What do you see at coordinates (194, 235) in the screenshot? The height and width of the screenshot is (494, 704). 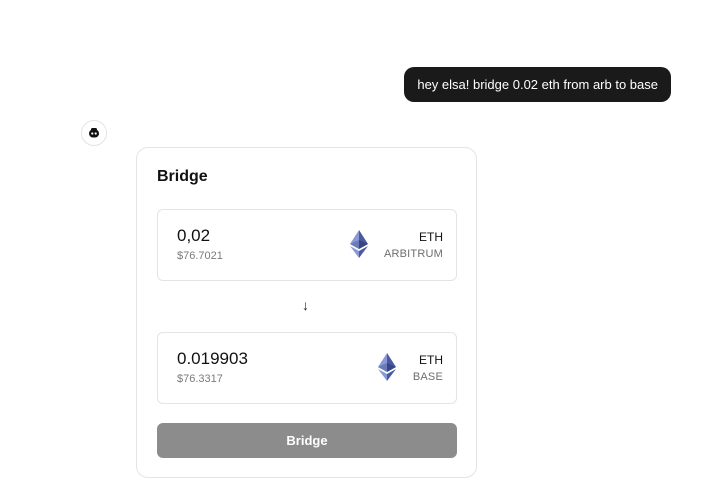 I see `from-amount: 0,02` at bounding box center [194, 235].